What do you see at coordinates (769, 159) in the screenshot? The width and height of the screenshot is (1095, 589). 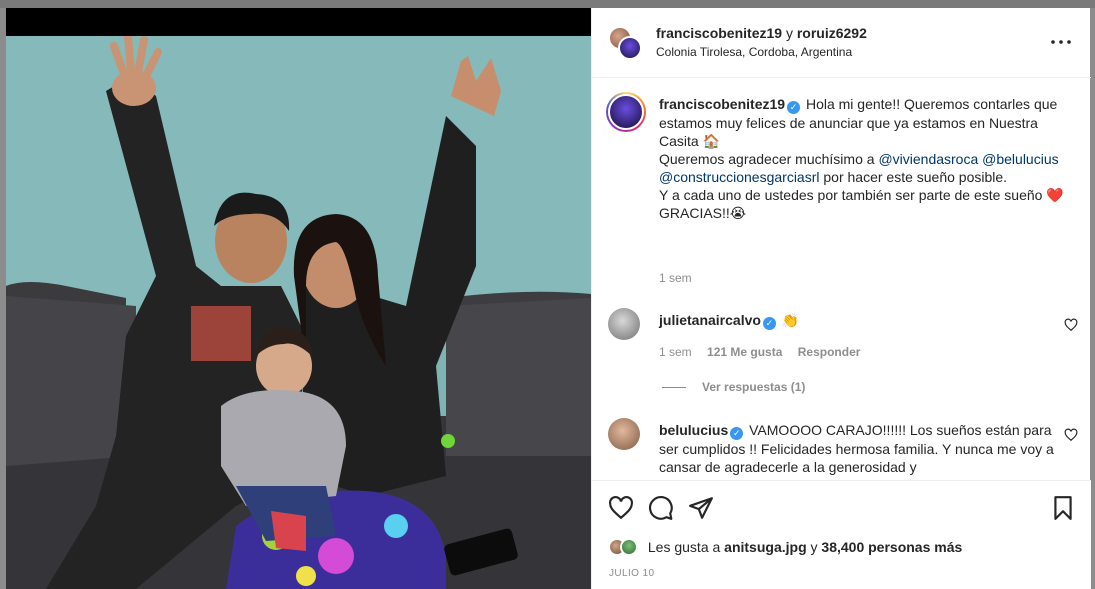 I see `caption-line: Queremos agradecer muchísimo a` at bounding box center [769, 159].